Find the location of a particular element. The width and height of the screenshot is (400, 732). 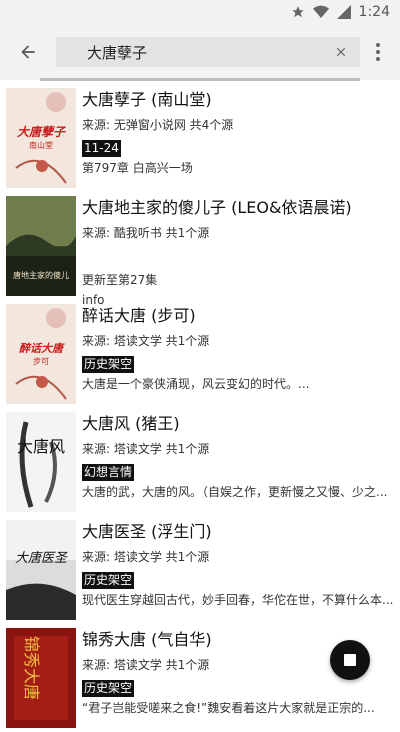

book-source: 来源: 无弹窗小说网 共4个源 is located at coordinates (158, 125).